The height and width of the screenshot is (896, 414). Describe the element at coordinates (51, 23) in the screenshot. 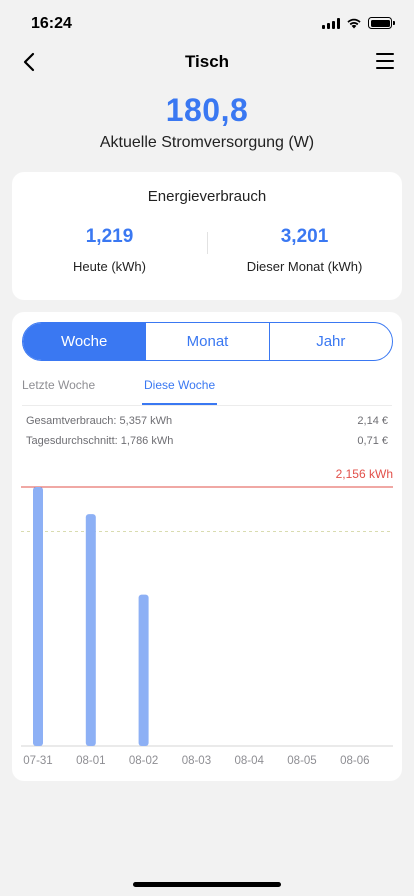

I see `status-time: 16:24` at that location.